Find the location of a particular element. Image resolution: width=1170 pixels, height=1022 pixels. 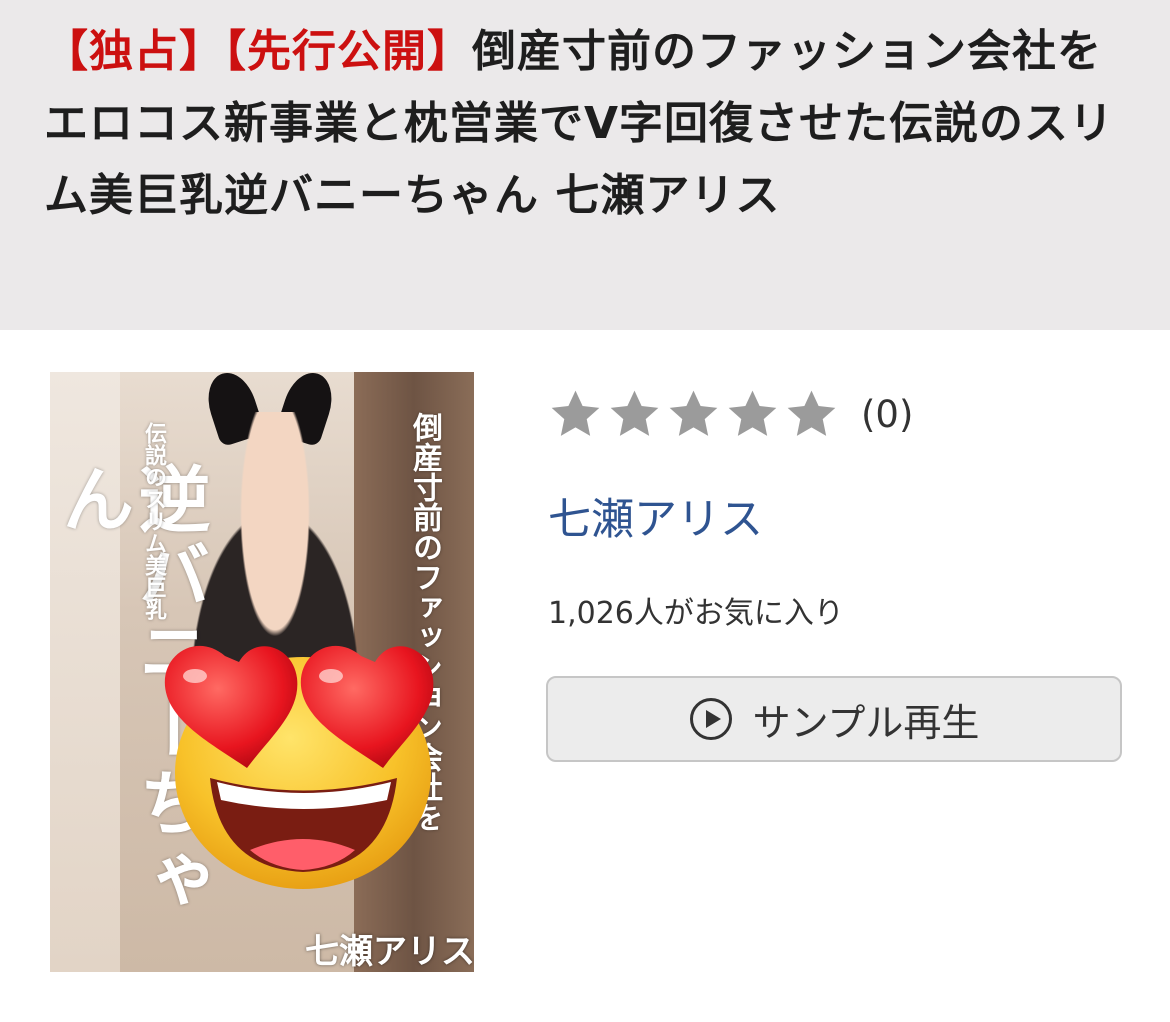

rating-row: (0) is located at coordinates (730, 414).